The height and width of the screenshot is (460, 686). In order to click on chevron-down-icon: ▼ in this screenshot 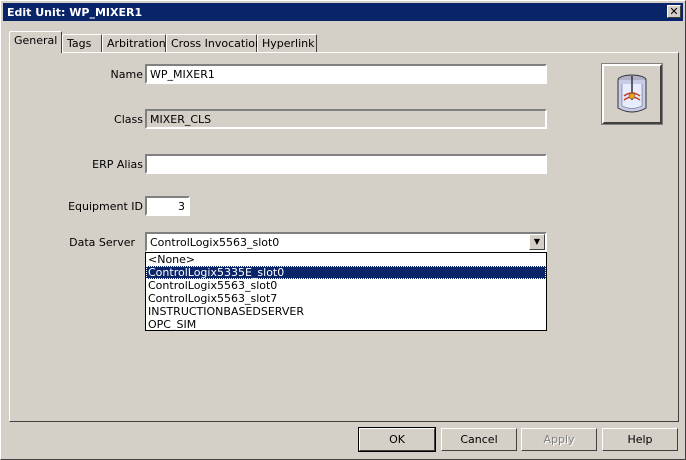, I will do `click(537, 242)`.